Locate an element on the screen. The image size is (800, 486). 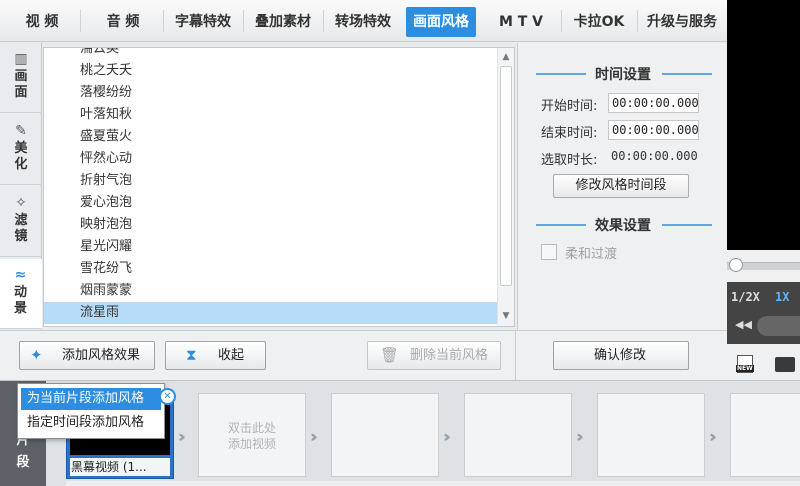
trash-icon: 🗑 is located at coordinates (390, 355).